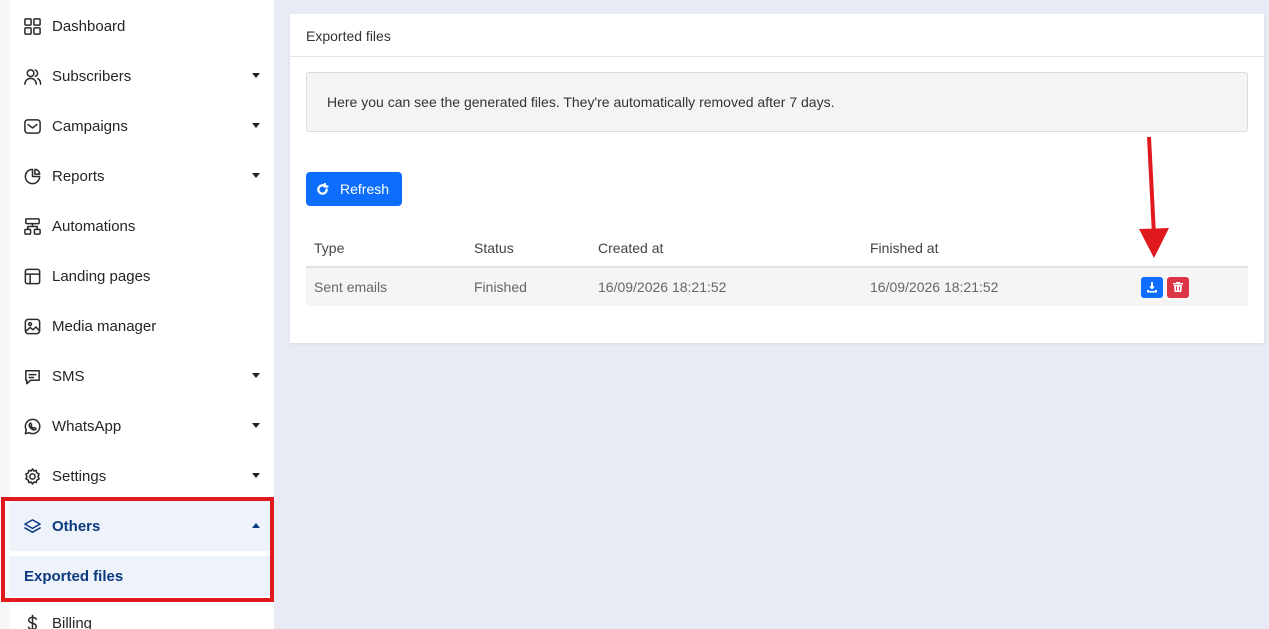  Describe the element at coordinates (662, 287) in the screenshot. I see `cell-created-at: 16/09/2026 18:21:52` at that location.